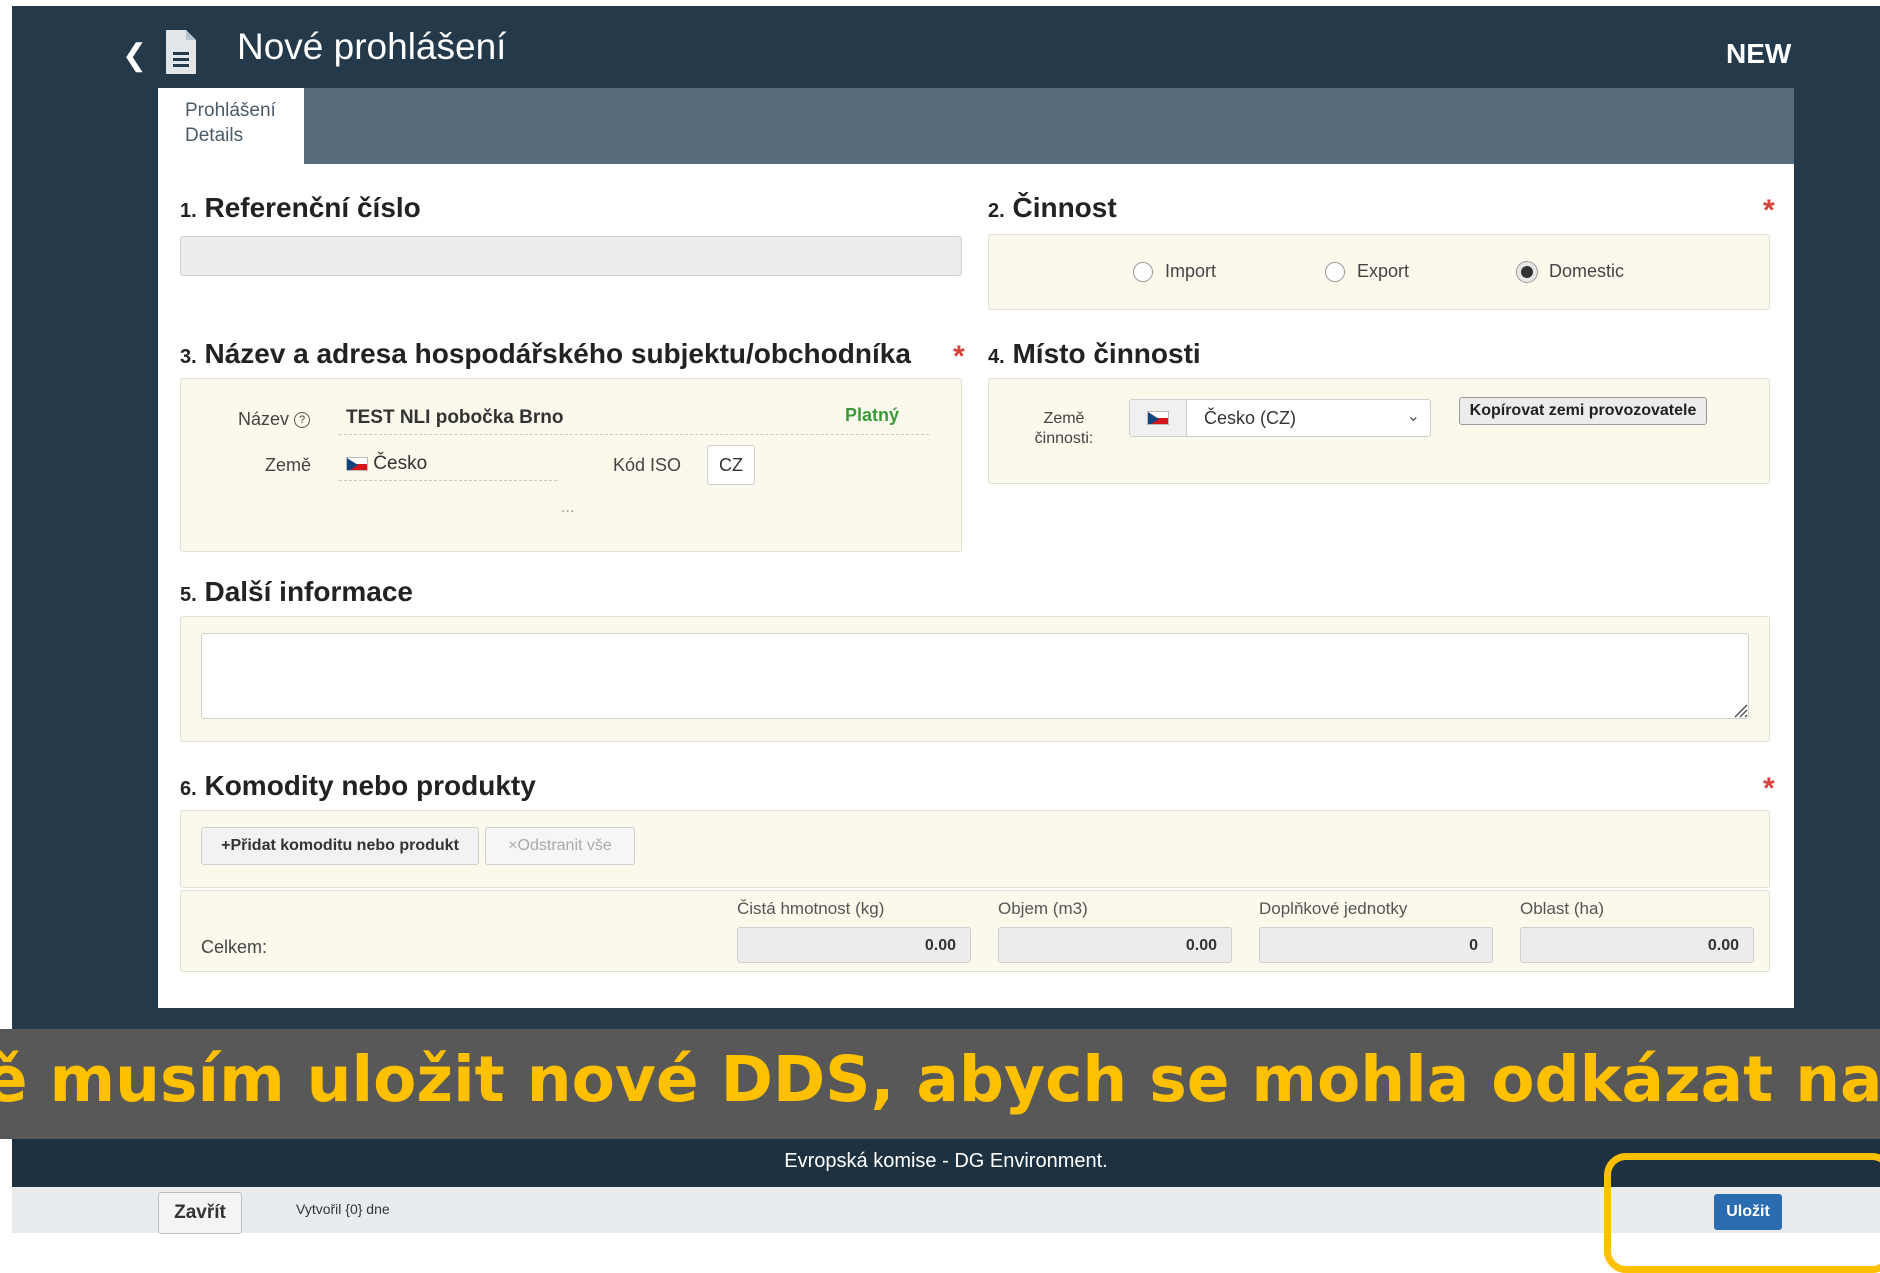 This screenshot has height=1273, width=1880. Describe the element at coordinates (731, 465) in the screenshot. I see `iso-code-field: CZ` at that location.